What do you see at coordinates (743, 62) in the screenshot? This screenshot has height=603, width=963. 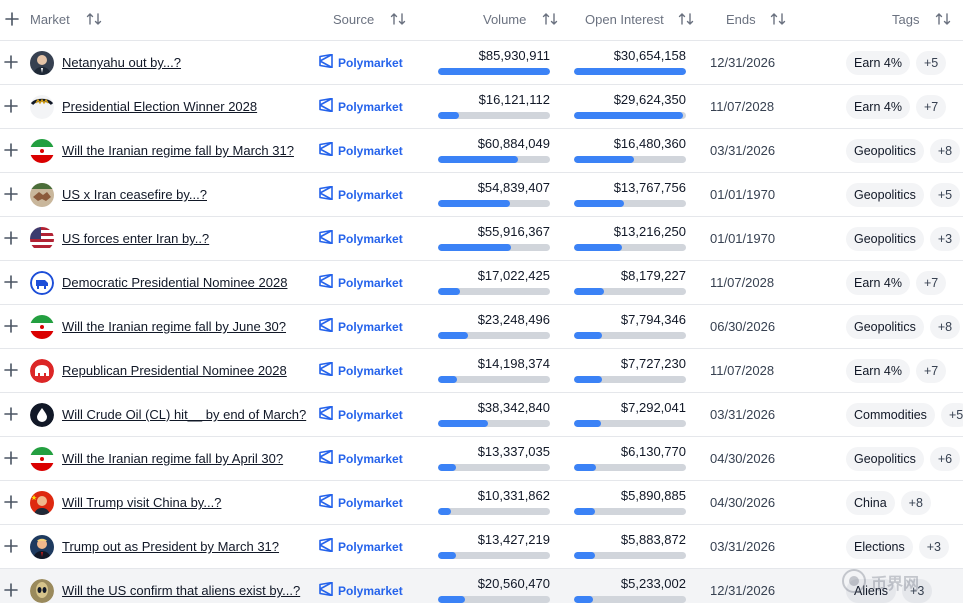 I see `end-date: 12/31/2026` at bounding box center [743, 62].